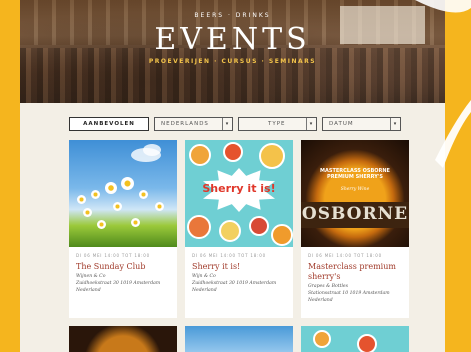  I want to click on recommended-filter-label: AANBEVOLEN, so click(109, 124).